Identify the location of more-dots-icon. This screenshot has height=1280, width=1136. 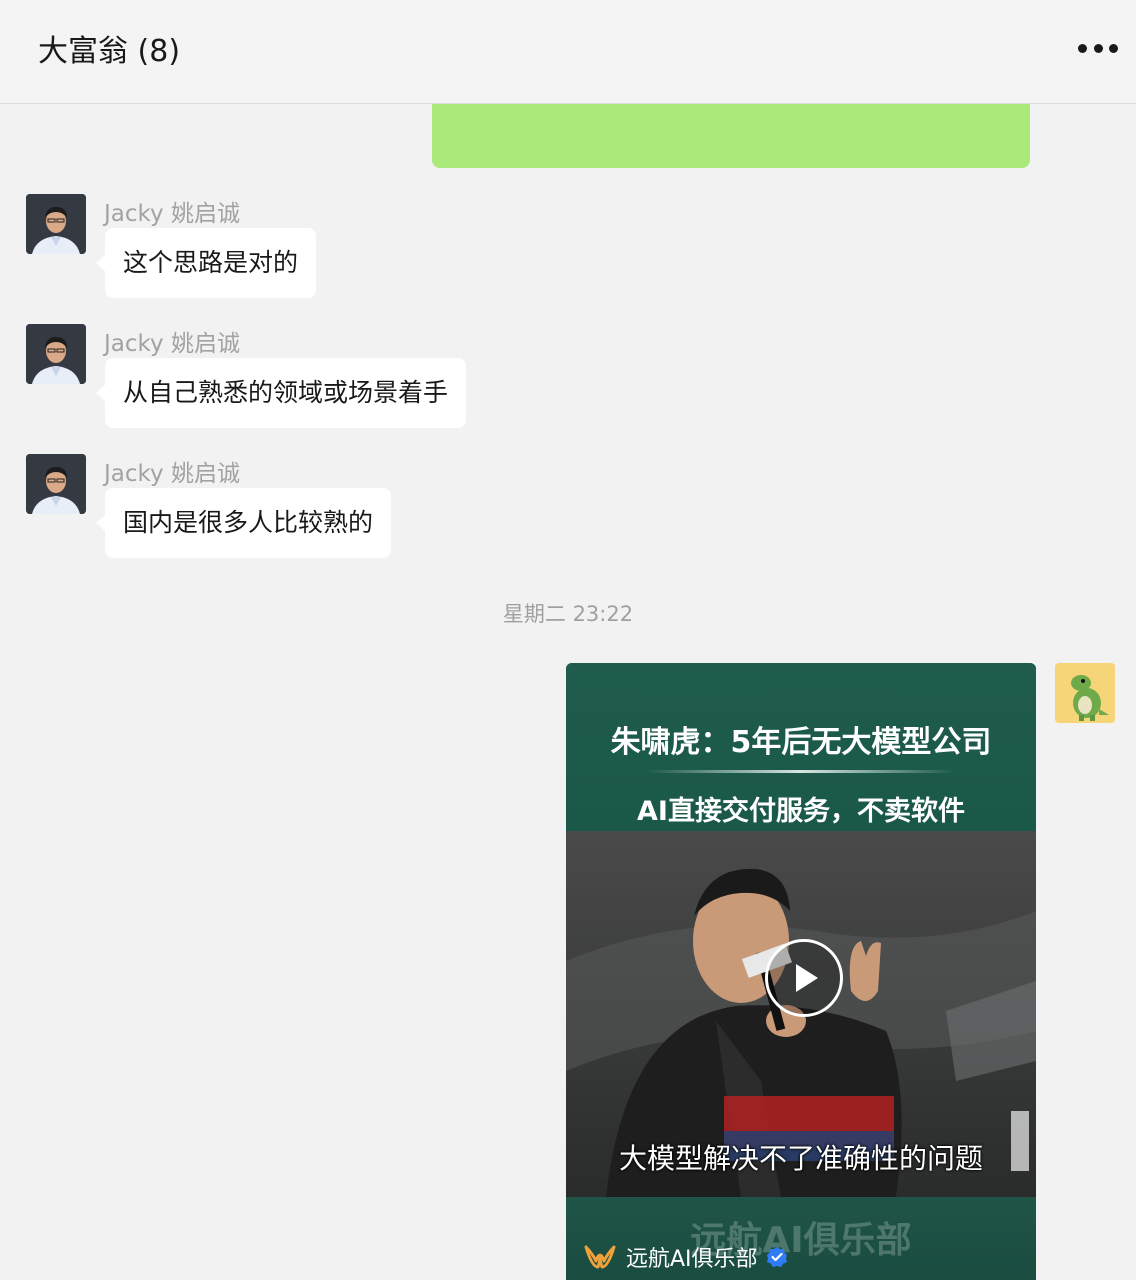
(1098, 48).